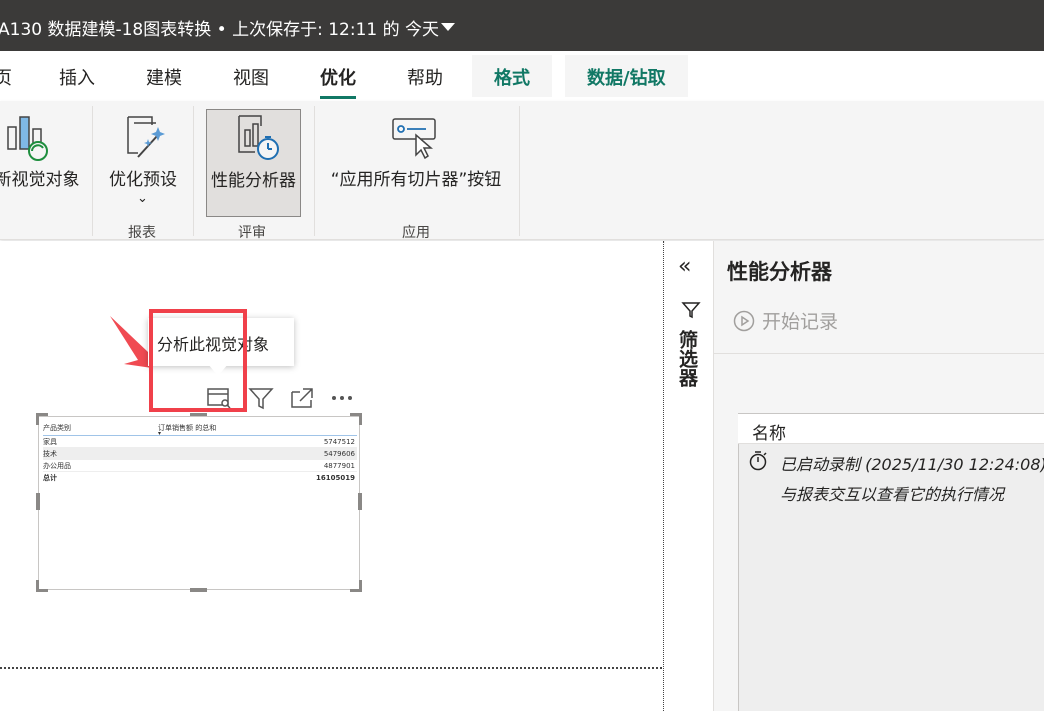 The width and height of the screenshot is (1044, 711). Describe the element at coordinates (143, 163) in the screenshot. I see `optimize-presets-button: 优化预设 ⌄` at that location.